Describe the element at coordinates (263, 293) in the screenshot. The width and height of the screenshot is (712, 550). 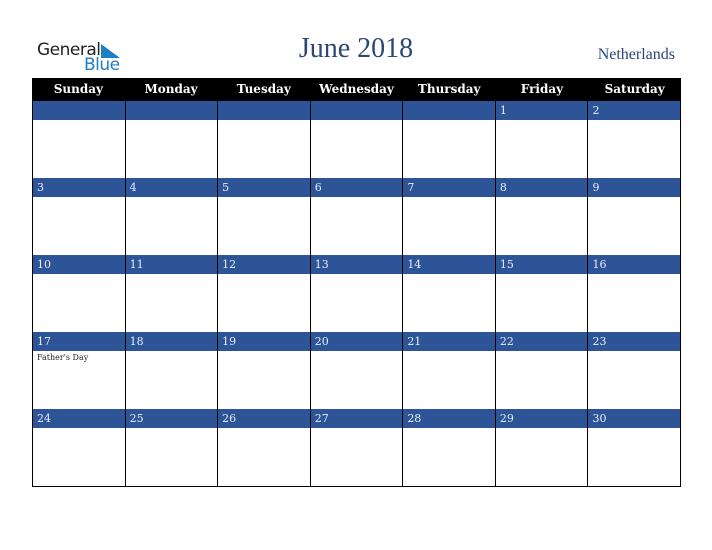
I see `day-cell: 12` at that location.